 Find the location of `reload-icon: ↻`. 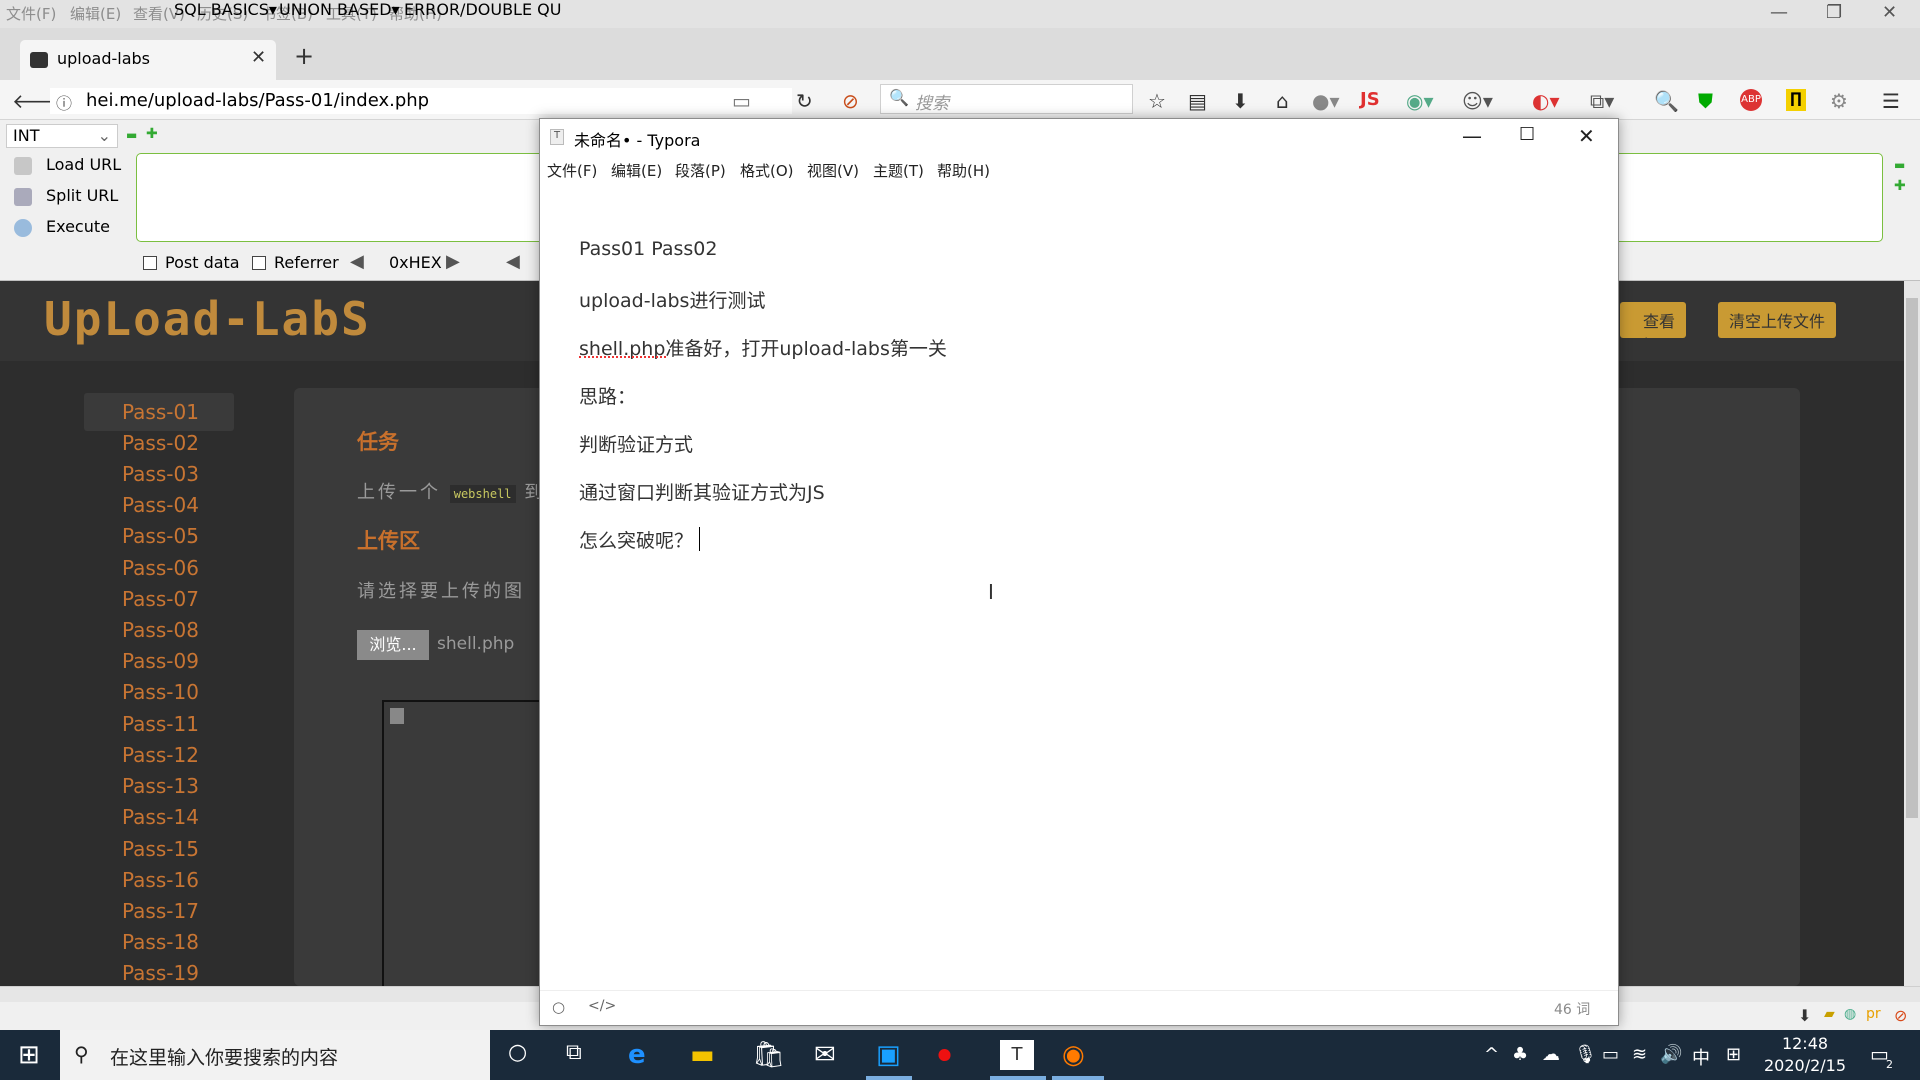

reload-icon: ↻ is located at coordinates (804, 101).